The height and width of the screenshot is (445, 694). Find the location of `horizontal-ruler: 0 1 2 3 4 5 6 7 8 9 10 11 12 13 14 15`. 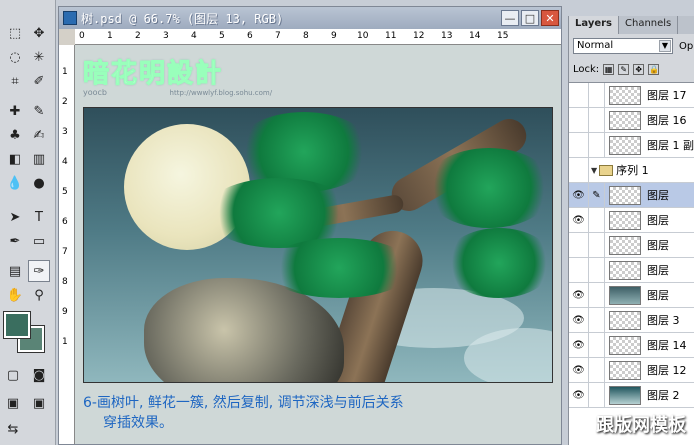

horizontal-ruler: 0 1 2 3 4 5 6 7 8 9 10 11 12 13 14 15 is located at coordinates (318, 37).